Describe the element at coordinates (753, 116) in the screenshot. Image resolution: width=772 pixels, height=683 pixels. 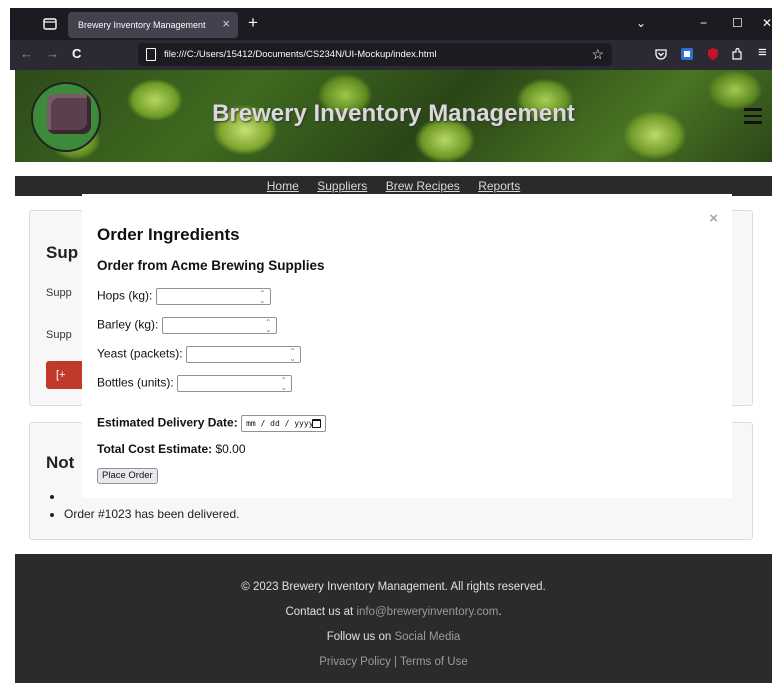
I see `hamburger-menu-icon` at that location.